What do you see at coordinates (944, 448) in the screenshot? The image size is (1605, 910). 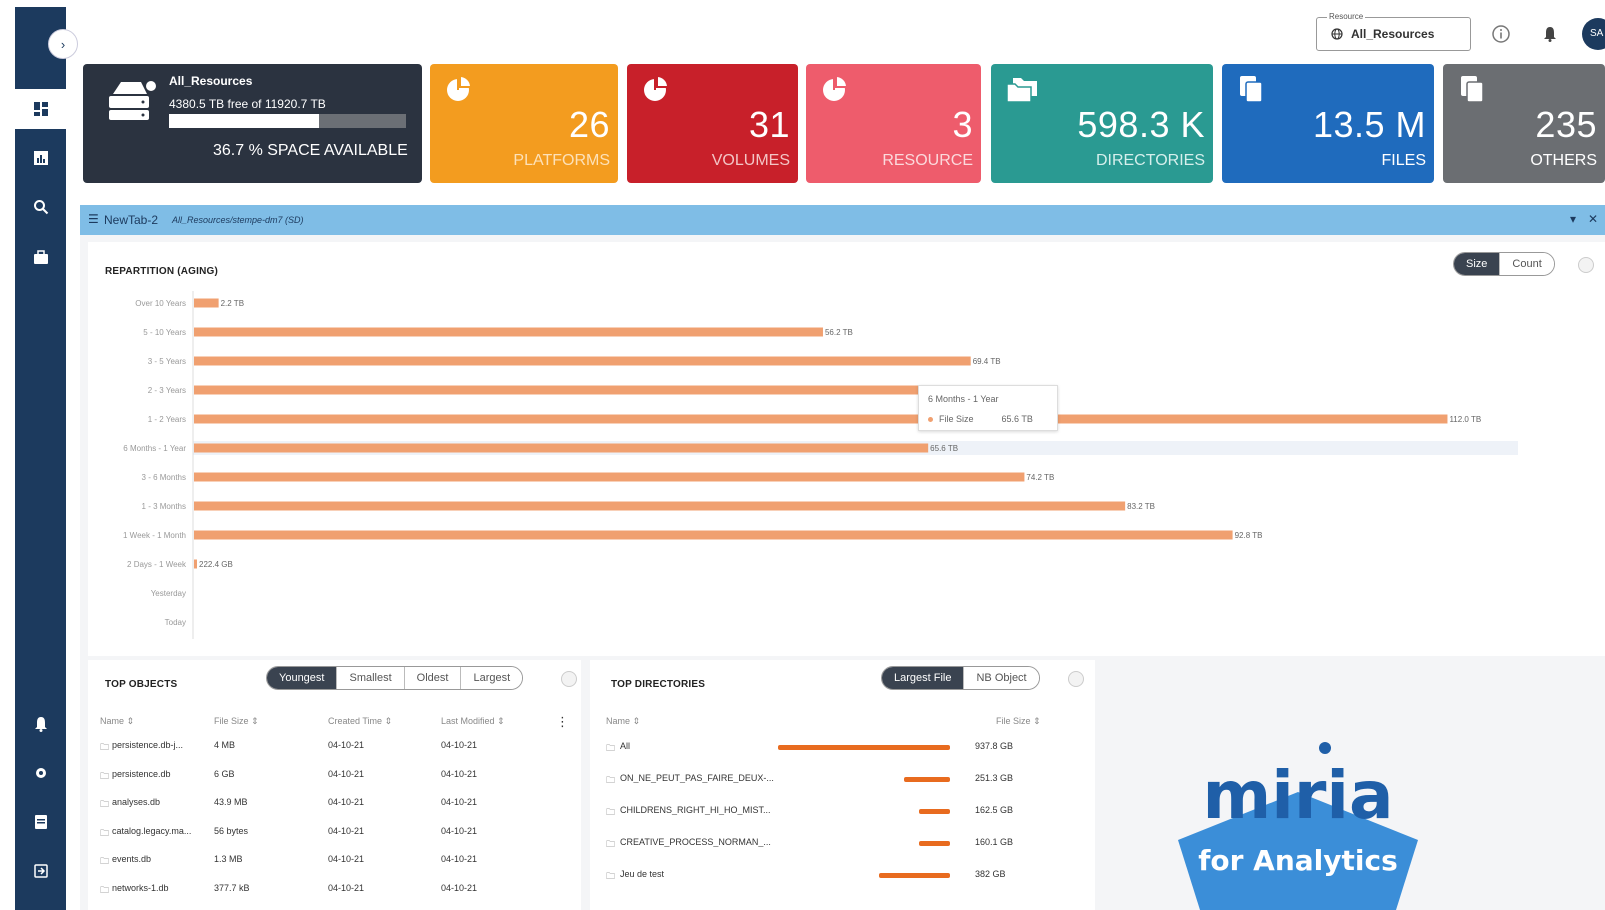 I see `bar-value-label: 65.6 TB` at bounding box center [944, 448].